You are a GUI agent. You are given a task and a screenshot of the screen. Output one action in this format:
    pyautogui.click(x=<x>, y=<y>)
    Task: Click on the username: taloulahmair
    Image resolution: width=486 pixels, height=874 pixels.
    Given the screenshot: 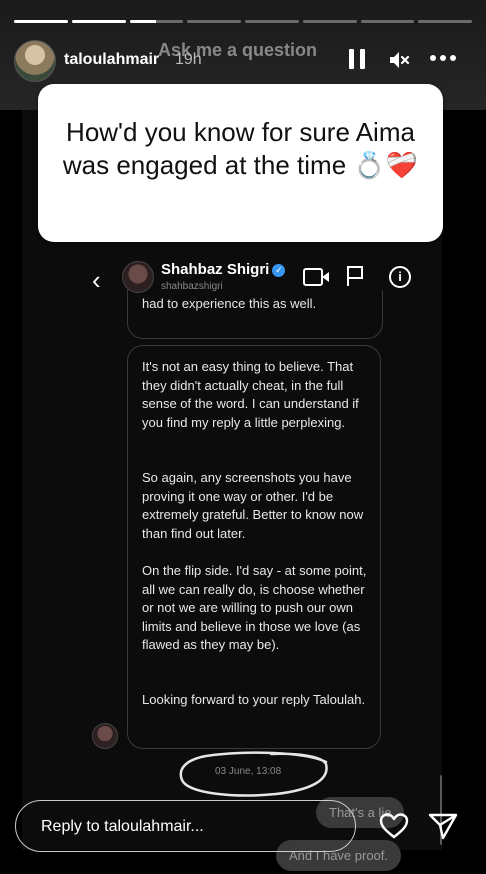 What is the action you would take?
    pyautogui.click(x=111, y=60)
    